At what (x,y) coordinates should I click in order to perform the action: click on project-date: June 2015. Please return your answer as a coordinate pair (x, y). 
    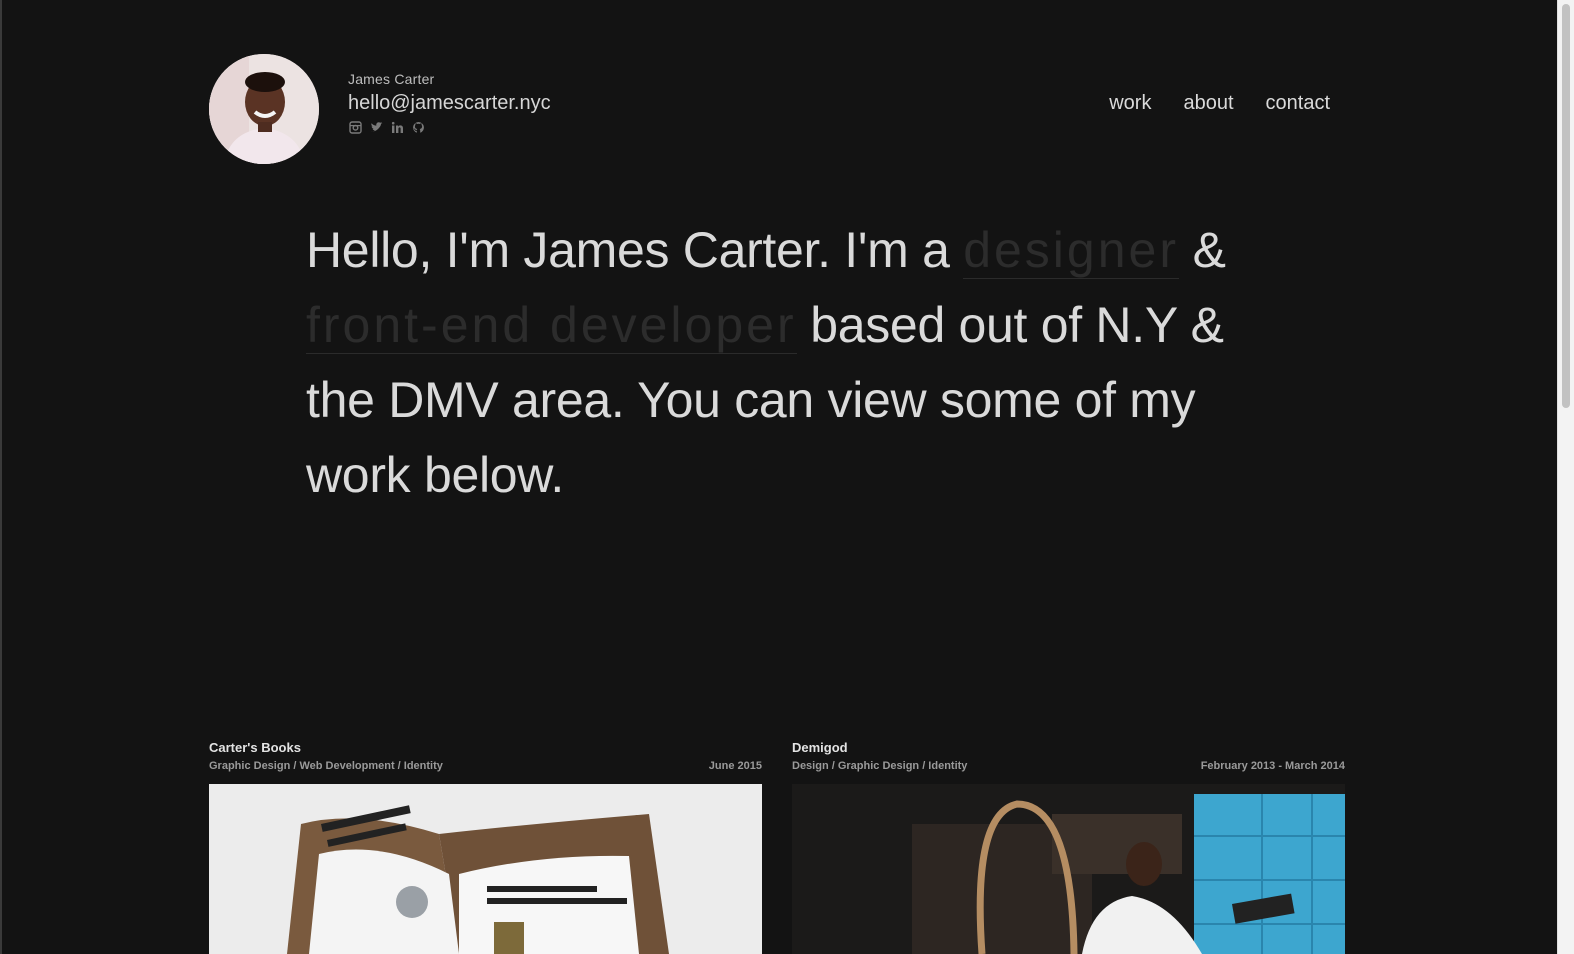
    Looking at the image, I should click on (735, 766).